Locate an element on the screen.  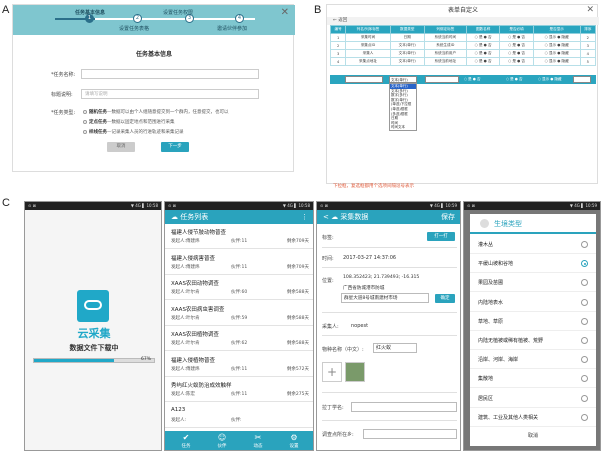
task-item: 福建入侵植物普查 发起人:傅建炜 伙伴:11 剩余572天 is located at coordinates (239, 364).